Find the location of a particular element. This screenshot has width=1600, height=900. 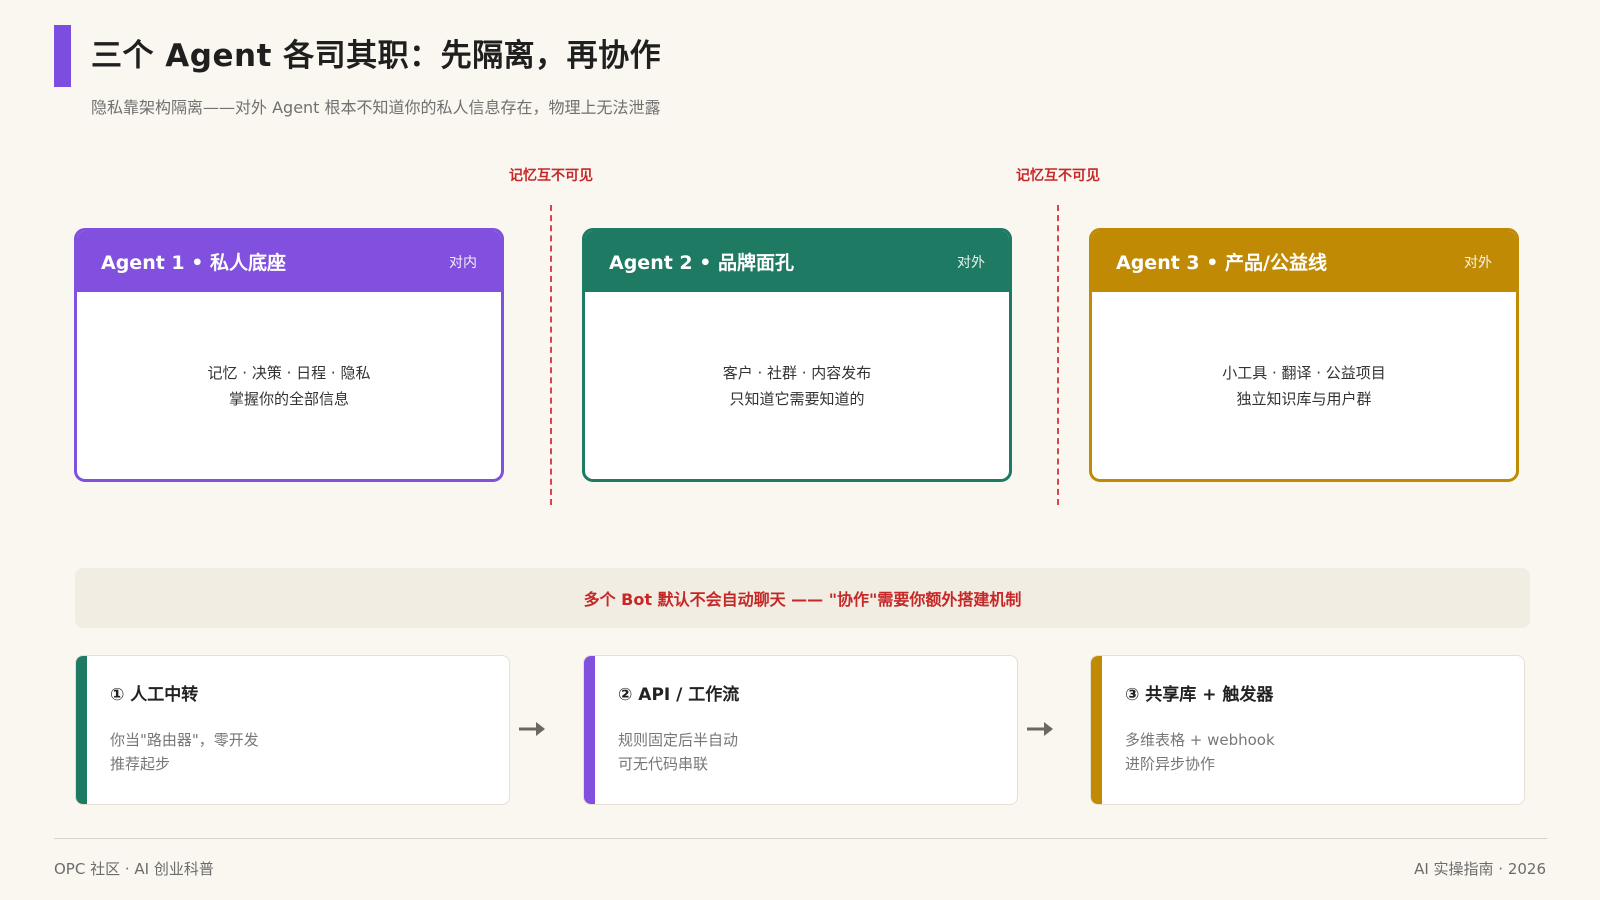

step-detail: 多维表格 + webhook is located at coordinates (1200, 740).